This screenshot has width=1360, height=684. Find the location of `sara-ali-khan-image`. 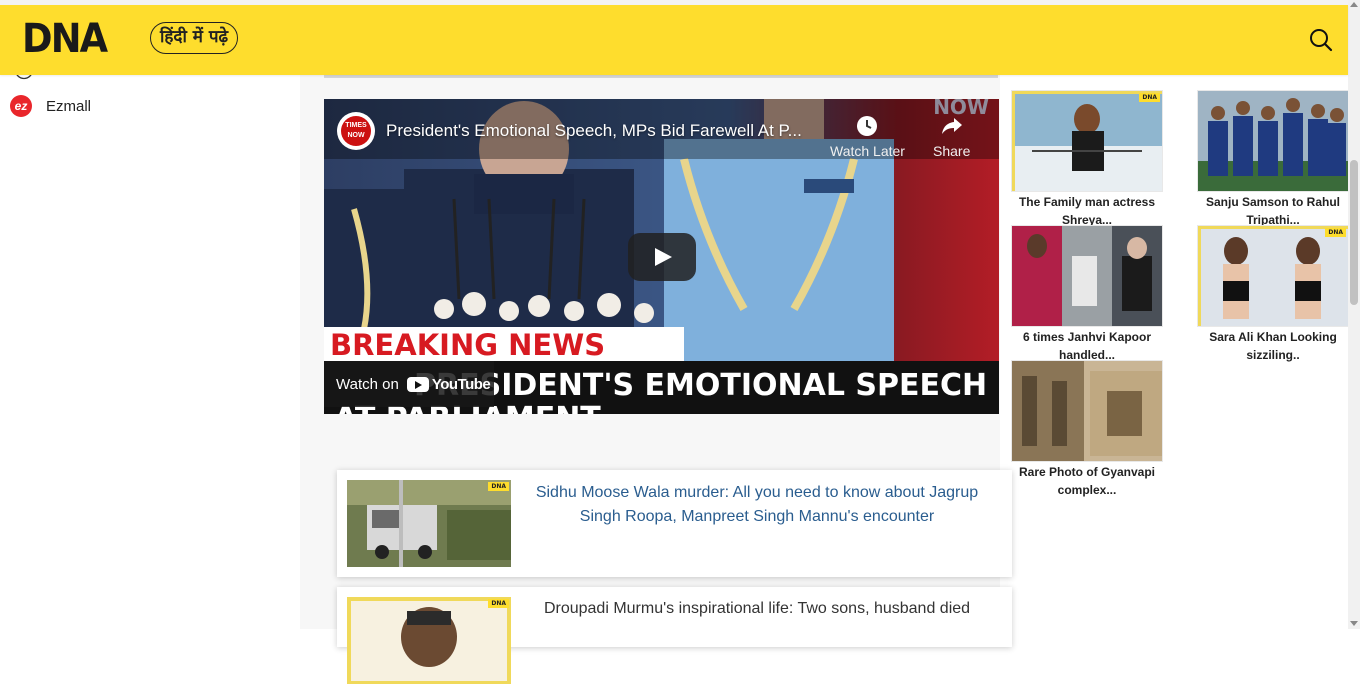

sara-ali-khan-image is located at coordinates (1273, 276).